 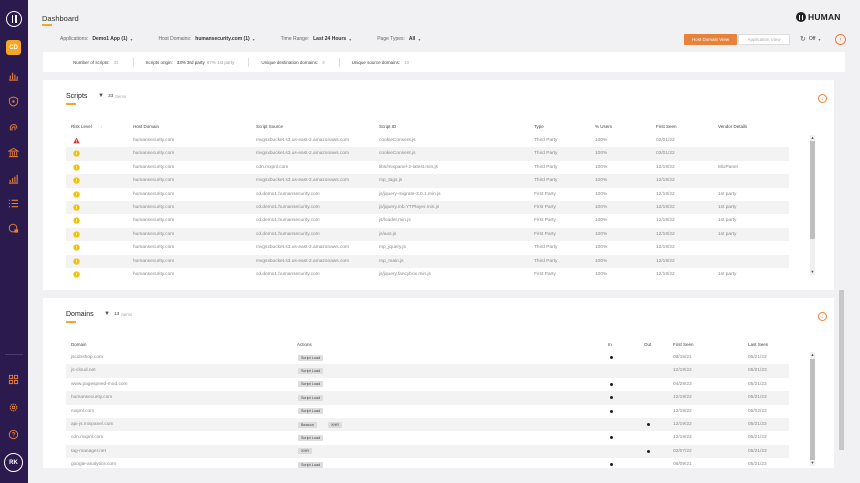 What do you see at coordinates (842, 262) in the screenshot?
I see `page-scrollbar` at bounding box center [842, 262].